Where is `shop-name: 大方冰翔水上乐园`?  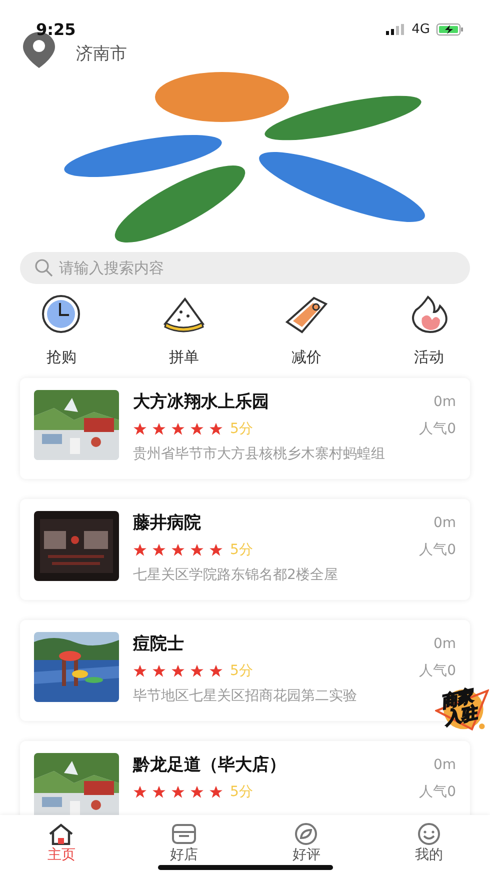 shop-name: 大方冰翔水上乐园 is located at coordinates (201, 402).